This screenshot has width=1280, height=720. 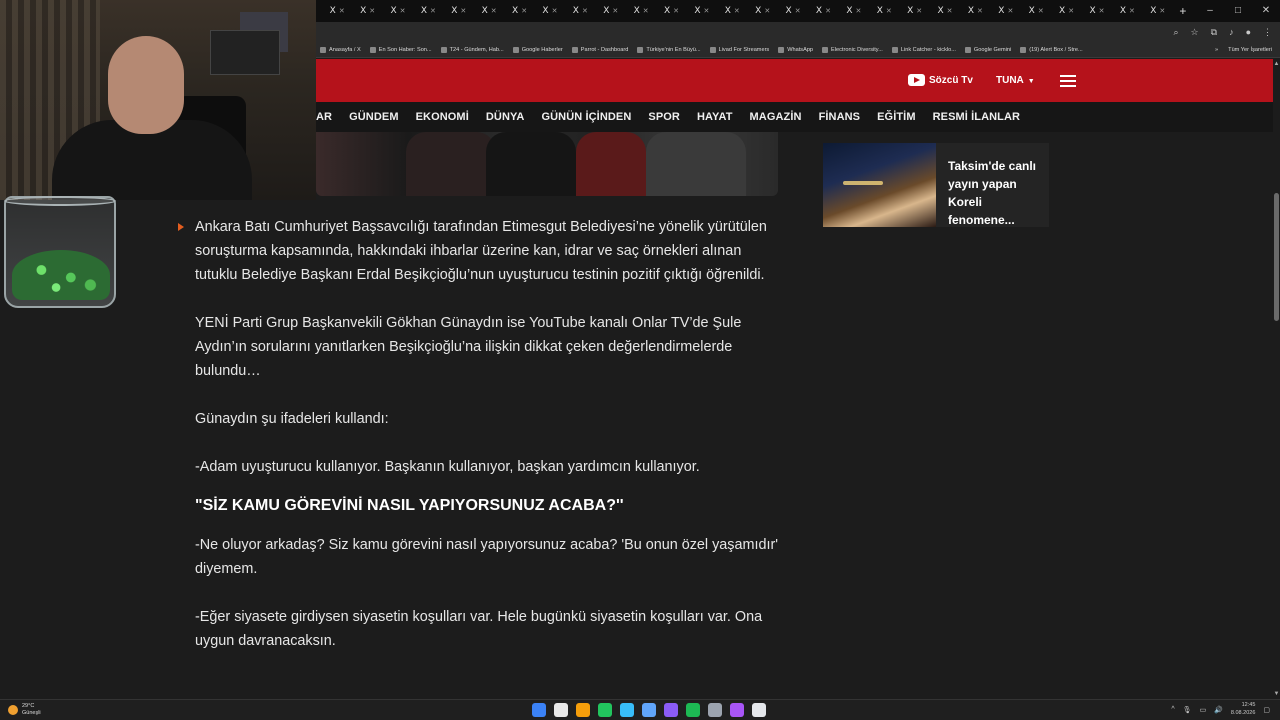 What do you see at coordinates (1218, 710) in the screenshot?
I see `volume-icon: 🔊` at bounding box center [1218, 710].